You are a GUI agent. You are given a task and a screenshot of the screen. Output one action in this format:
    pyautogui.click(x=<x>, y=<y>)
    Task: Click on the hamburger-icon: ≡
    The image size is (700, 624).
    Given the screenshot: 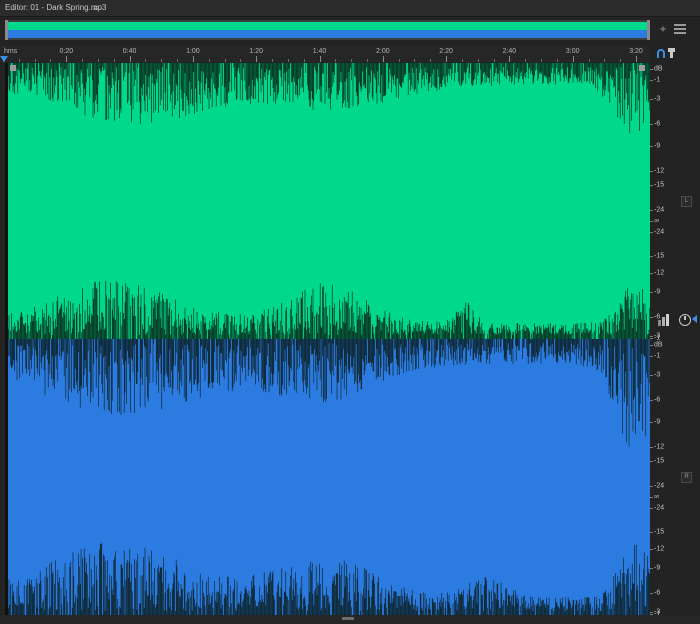 What is the action you would take?
    pyautogui.click(x=95, y=8)
    